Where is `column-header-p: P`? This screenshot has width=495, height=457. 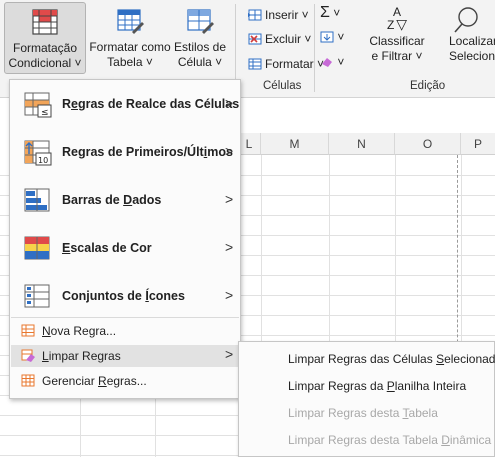
column-header-p: P is located at coordinates (478, 144).